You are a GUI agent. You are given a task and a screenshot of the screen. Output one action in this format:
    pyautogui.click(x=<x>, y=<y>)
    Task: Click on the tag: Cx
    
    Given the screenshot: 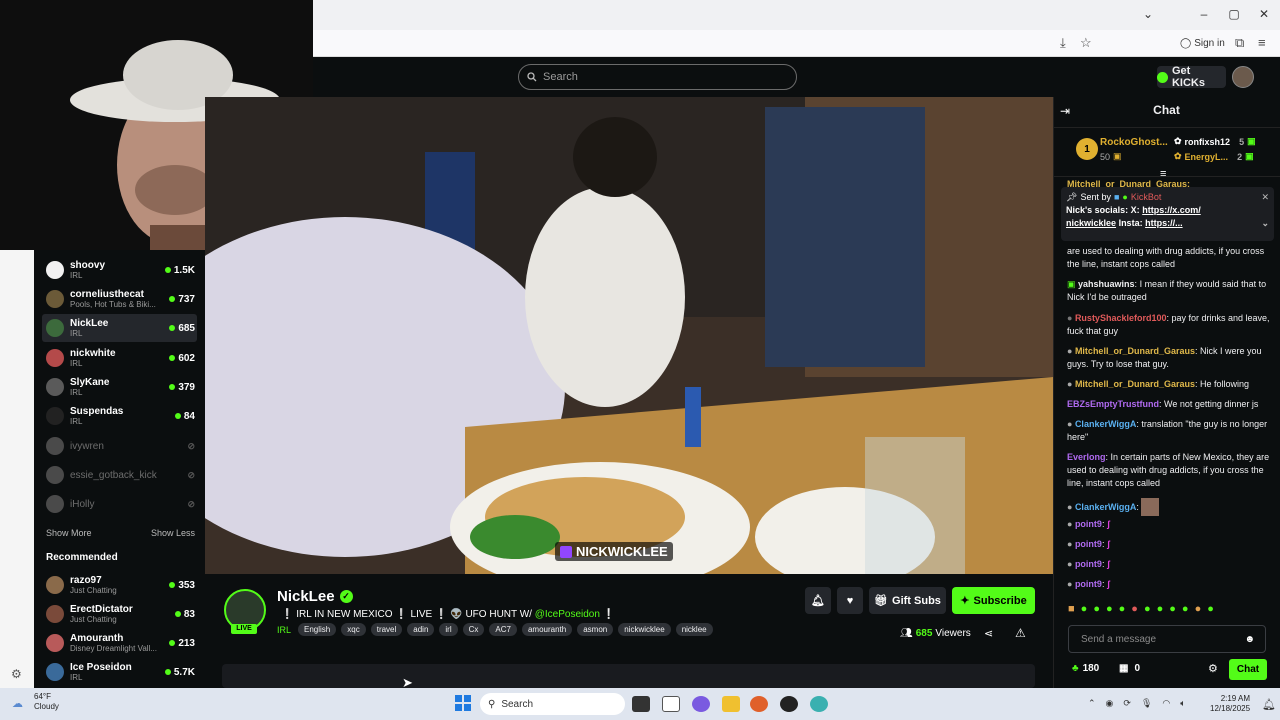 What is the action you would take?
    pyautogui.click(x=473, y=629)
    